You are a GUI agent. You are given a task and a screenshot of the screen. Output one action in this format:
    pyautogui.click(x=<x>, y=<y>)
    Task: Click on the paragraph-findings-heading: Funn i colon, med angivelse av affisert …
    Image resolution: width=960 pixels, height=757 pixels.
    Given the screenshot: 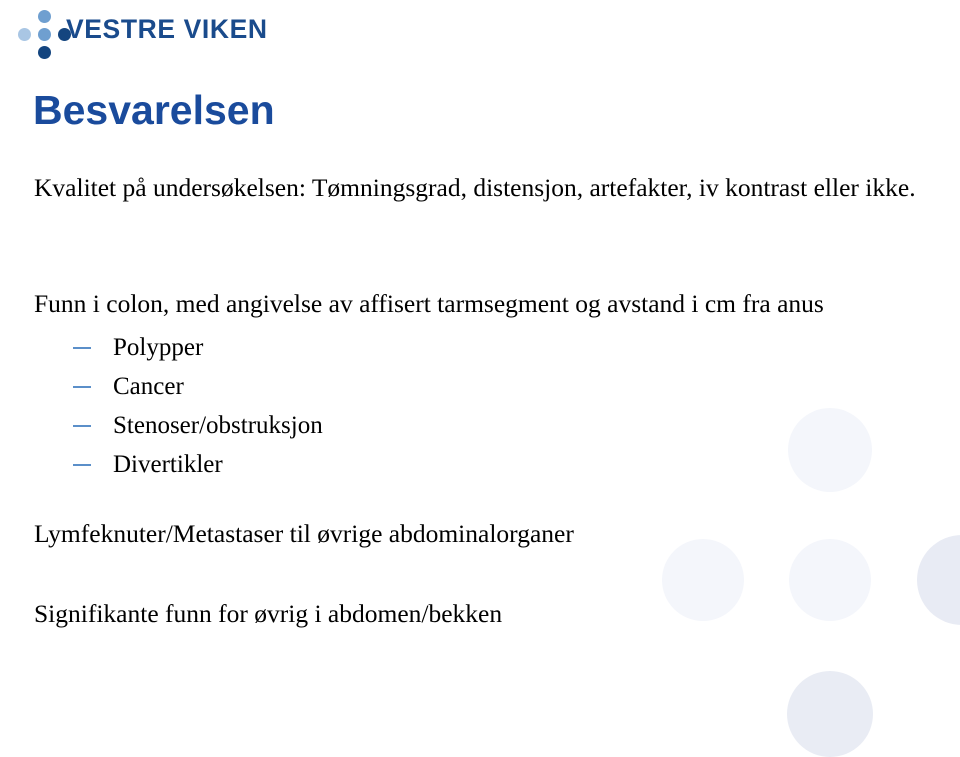 What is the action you would take?
    pyautogui.click(x=429, y=303)
    